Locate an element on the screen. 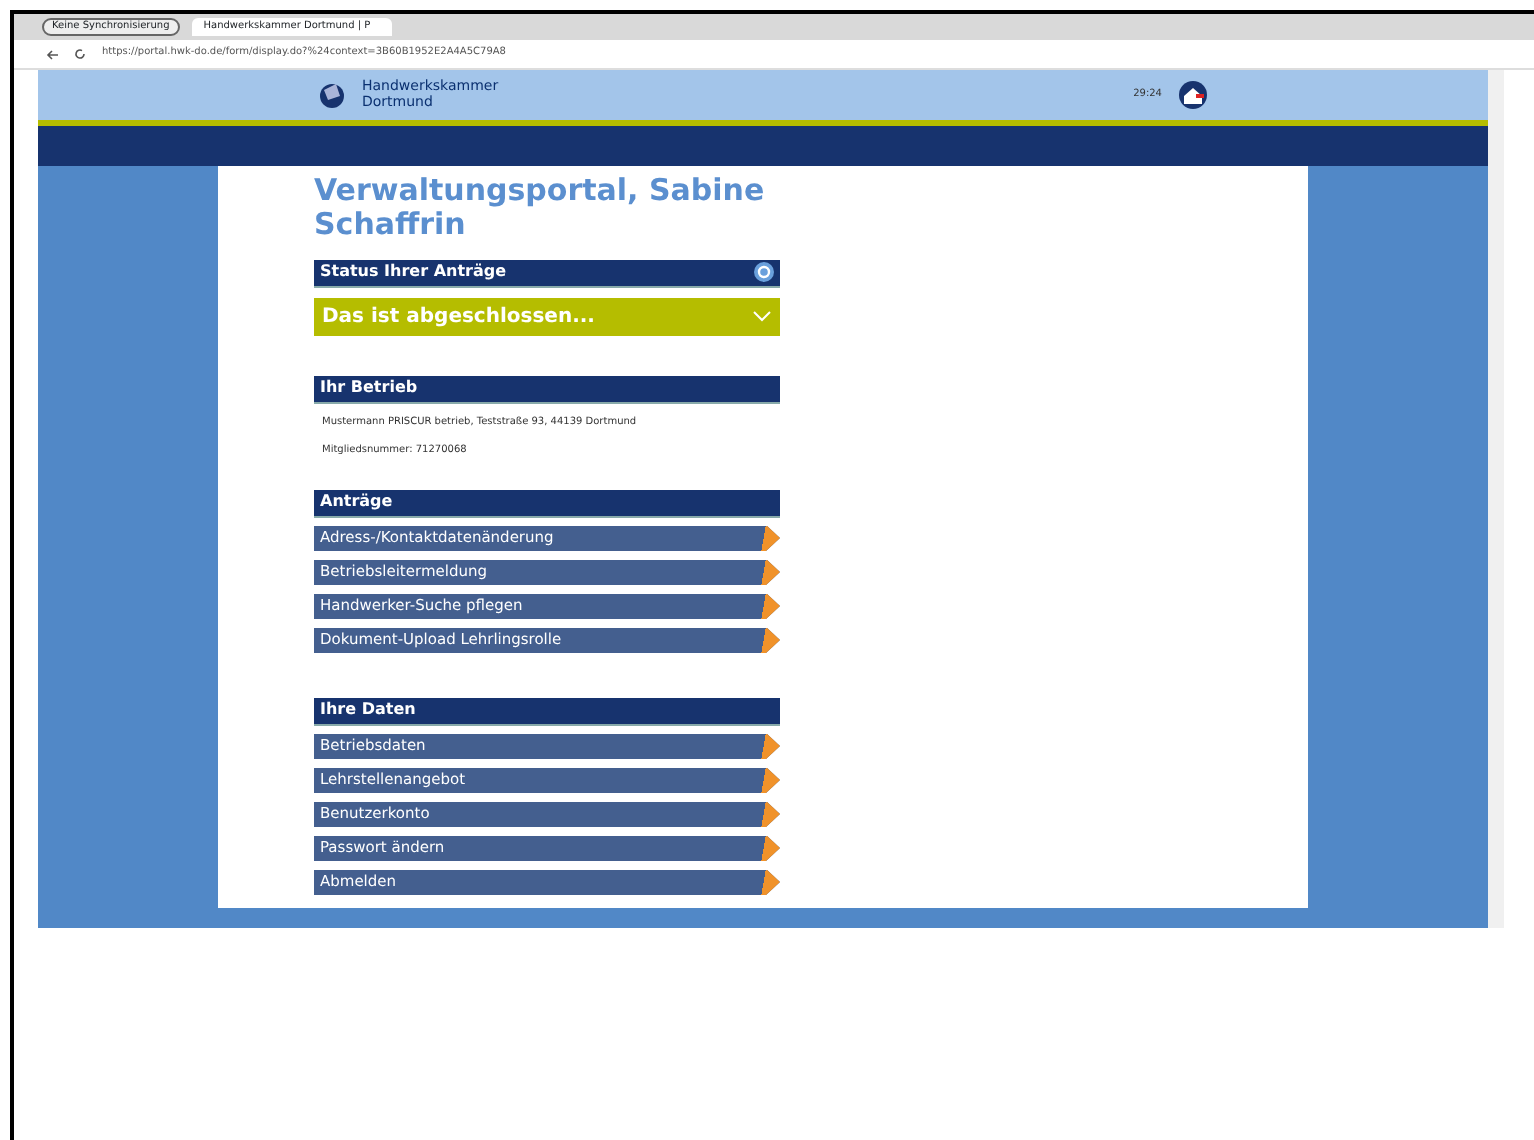  page-title: Verwaltungsportal, Sabine Schaffrin is located at coordinates (540, 208).